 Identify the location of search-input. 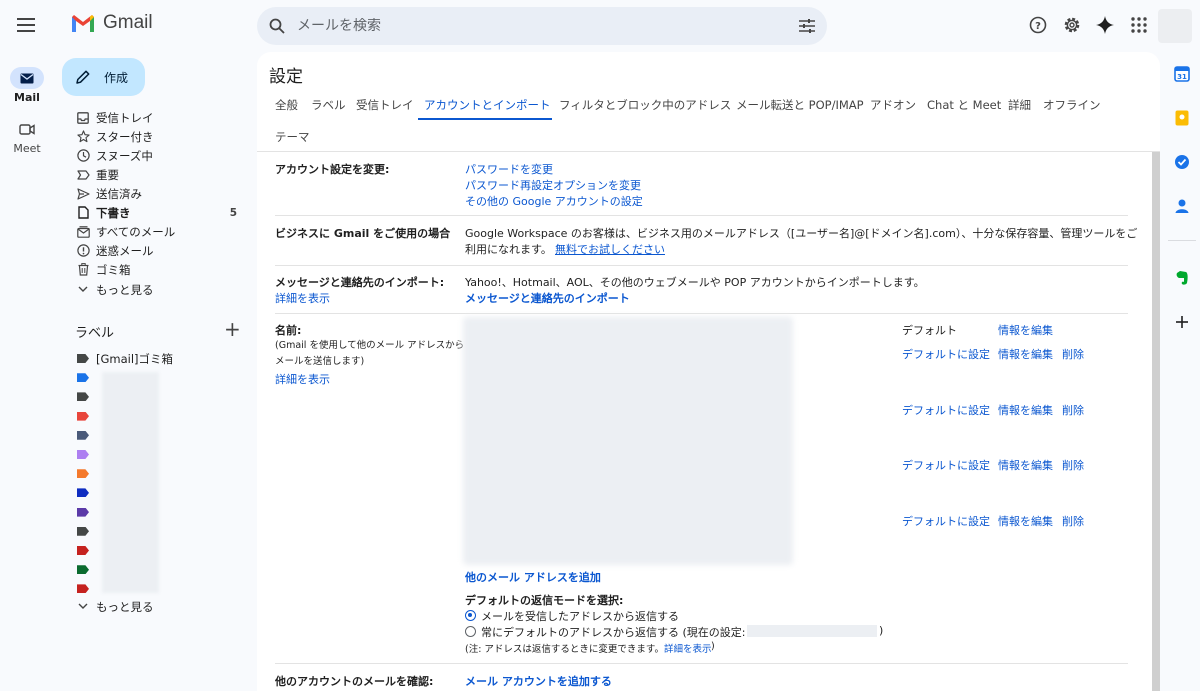
(548, 26).